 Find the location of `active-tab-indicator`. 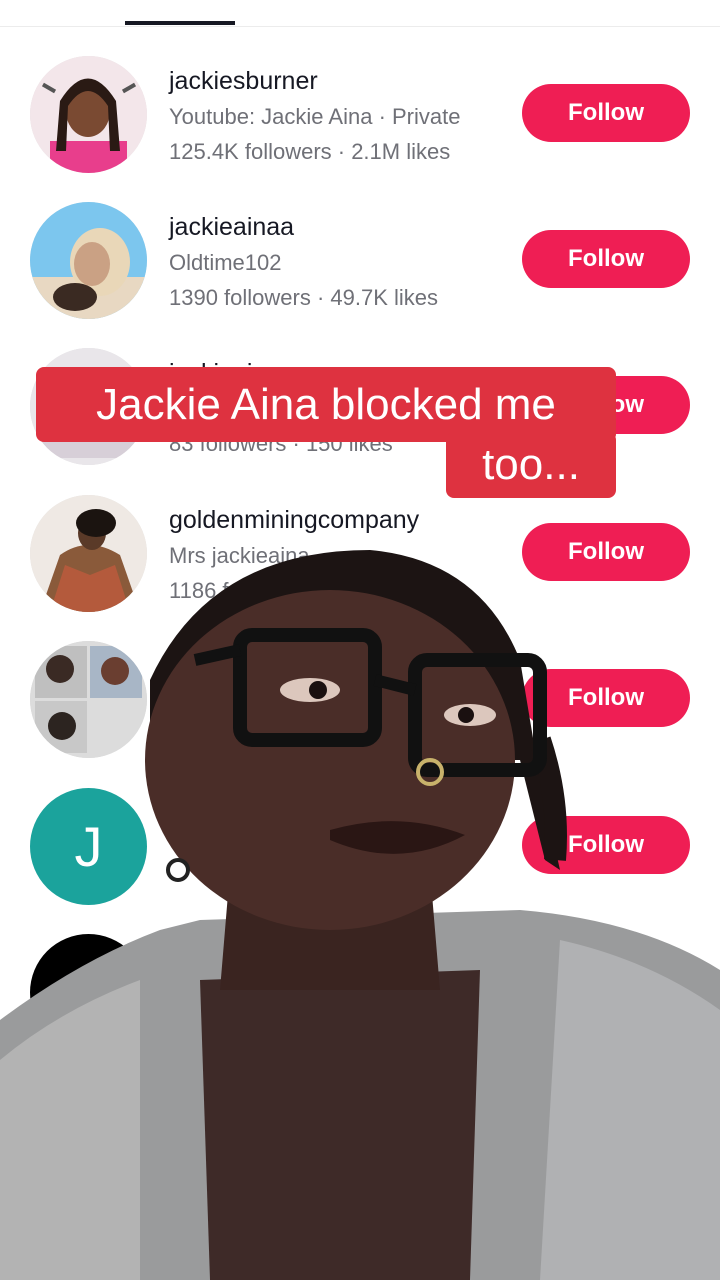

active-tab-indicator is located at coordinates (180, 23).